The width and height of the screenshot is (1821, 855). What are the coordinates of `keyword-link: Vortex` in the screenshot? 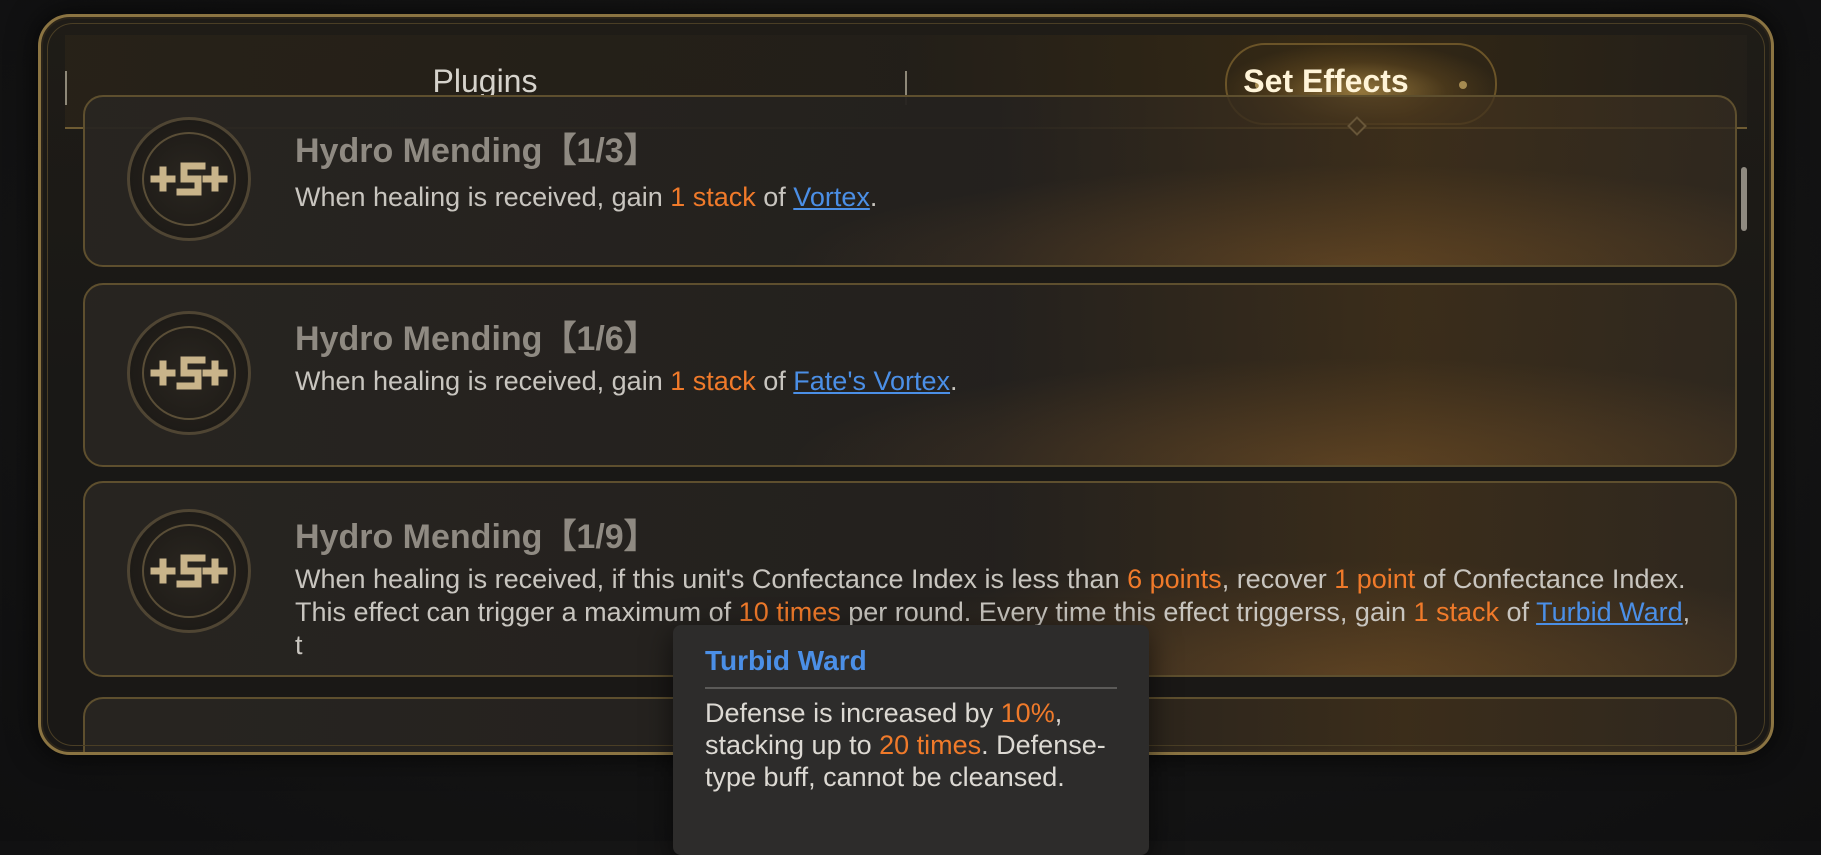 It's located at (831, 197).